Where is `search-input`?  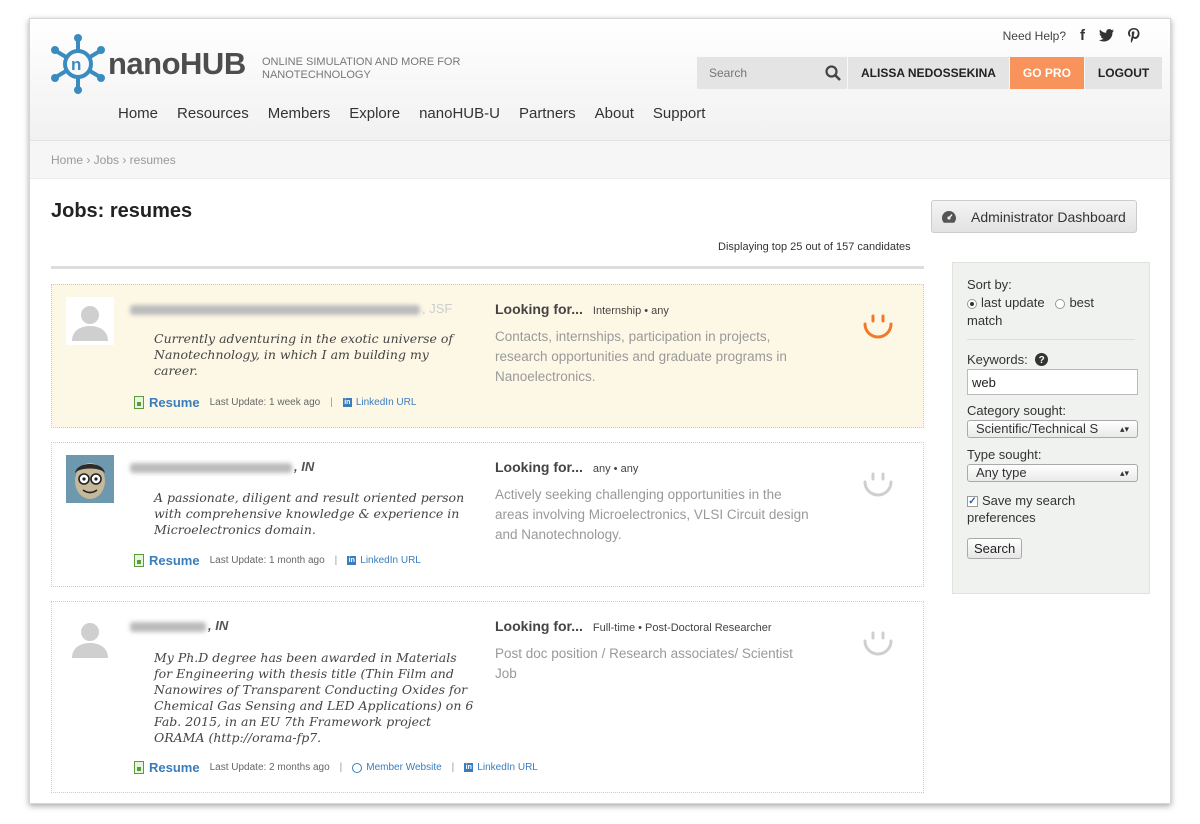
search-input is located at coordinates (759, 73).